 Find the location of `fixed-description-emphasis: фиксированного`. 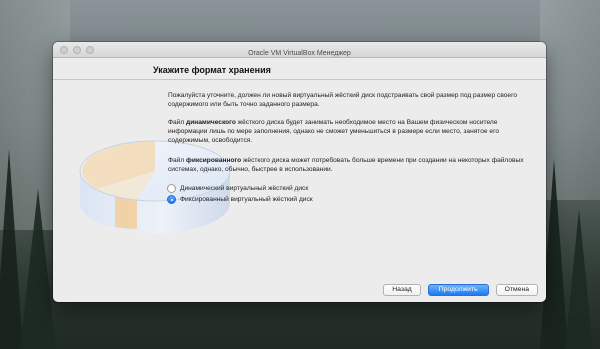

fixed-description-emphasis: фиксированного is located at coordinates (214, 160).